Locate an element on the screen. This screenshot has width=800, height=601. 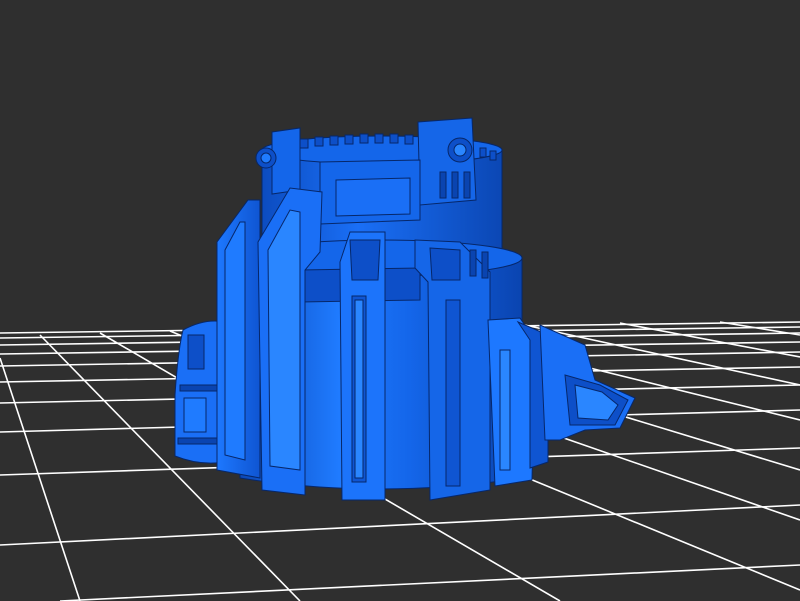
pillar-right-outer is located at coordinates (518, 402).